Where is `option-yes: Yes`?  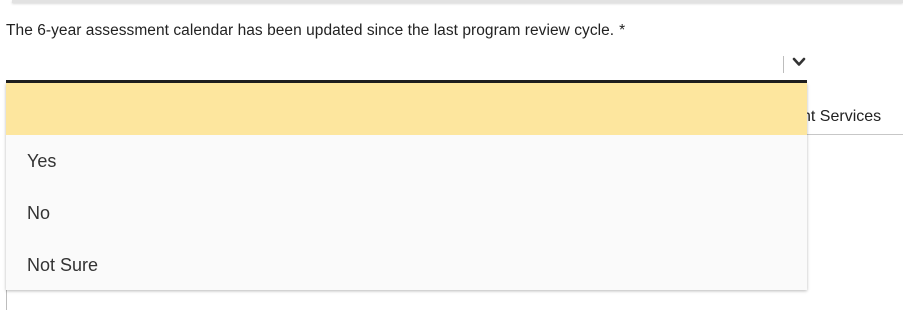
option-yes: Yes is located at coordinates (406, 161).